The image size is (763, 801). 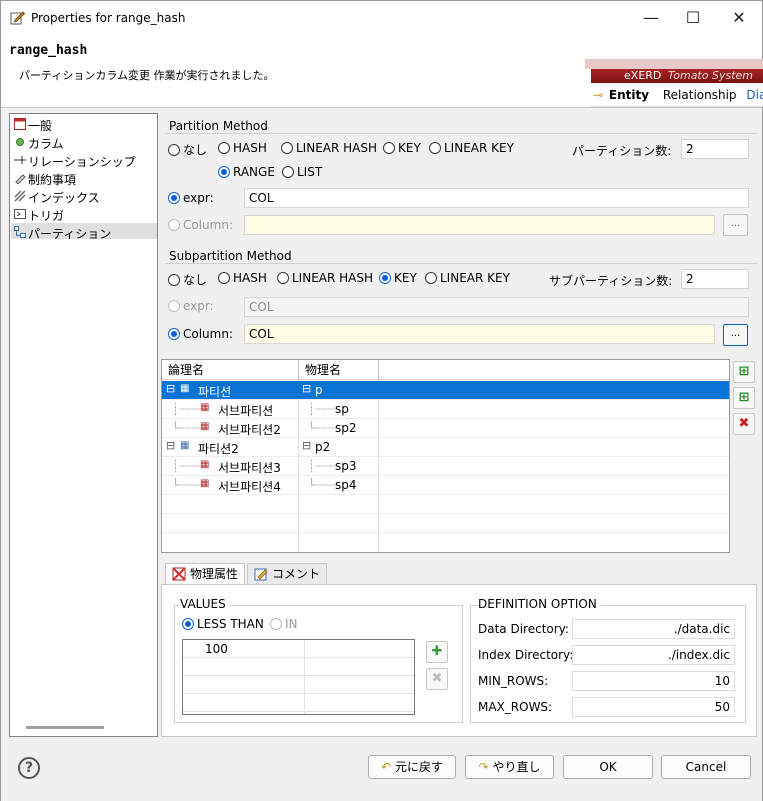 What do you see at coordinates (467, 278) in the screenshot?
I see `subpartition-linear-key-radio: LINEAR KEY` at bounding box center [467, 278].